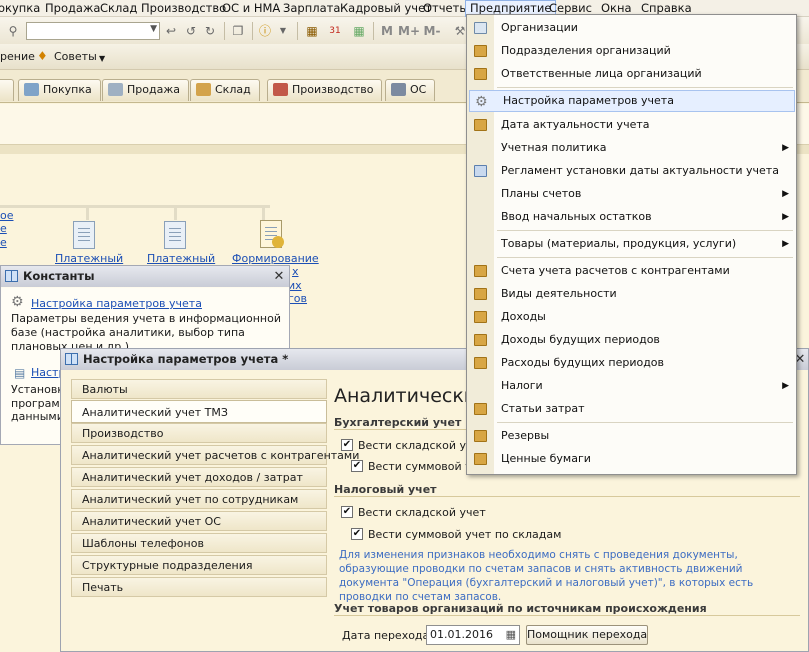 This screenshot has height=652, width=809. What do you see at coordinates (357, 466) in the screenshot?
I see `checkbox-buh-sum: ✔` at bounding box center [357, 466].